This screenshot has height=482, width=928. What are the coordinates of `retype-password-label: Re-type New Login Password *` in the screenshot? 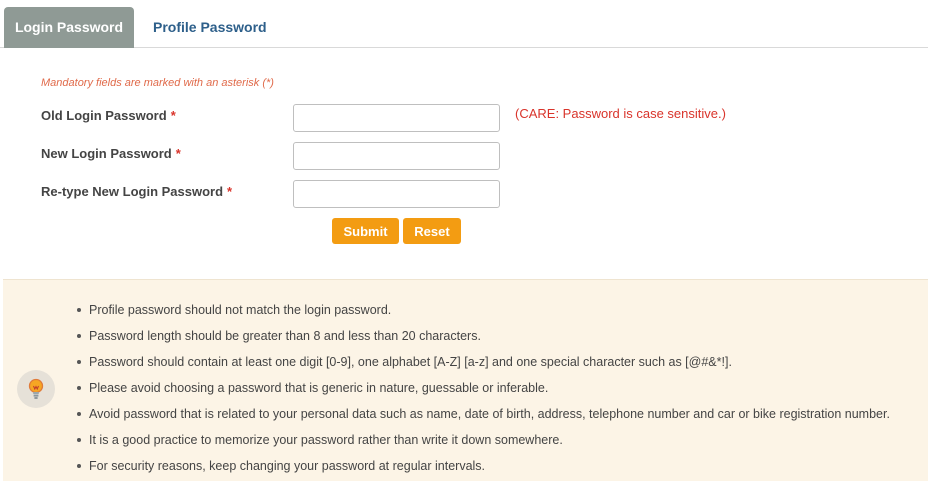 It's located at (136, 191).